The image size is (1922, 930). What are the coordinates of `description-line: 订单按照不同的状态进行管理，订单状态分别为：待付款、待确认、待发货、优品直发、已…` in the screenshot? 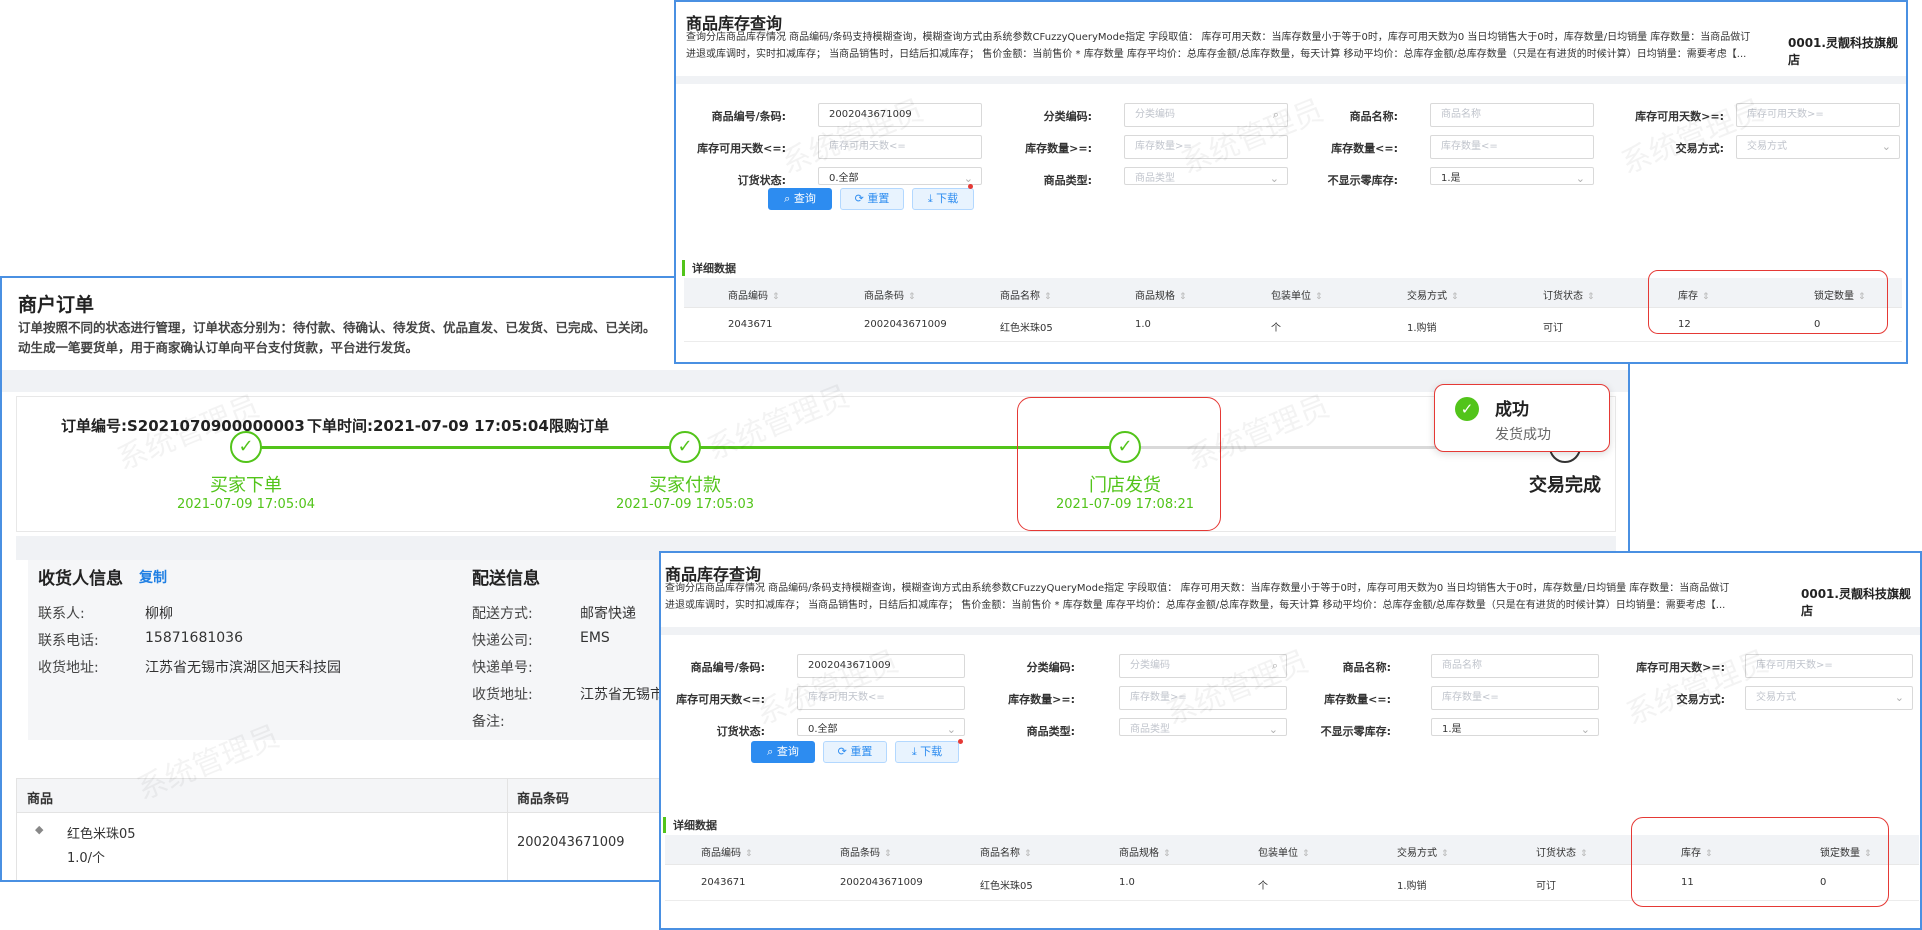 It's located at (337, 327).